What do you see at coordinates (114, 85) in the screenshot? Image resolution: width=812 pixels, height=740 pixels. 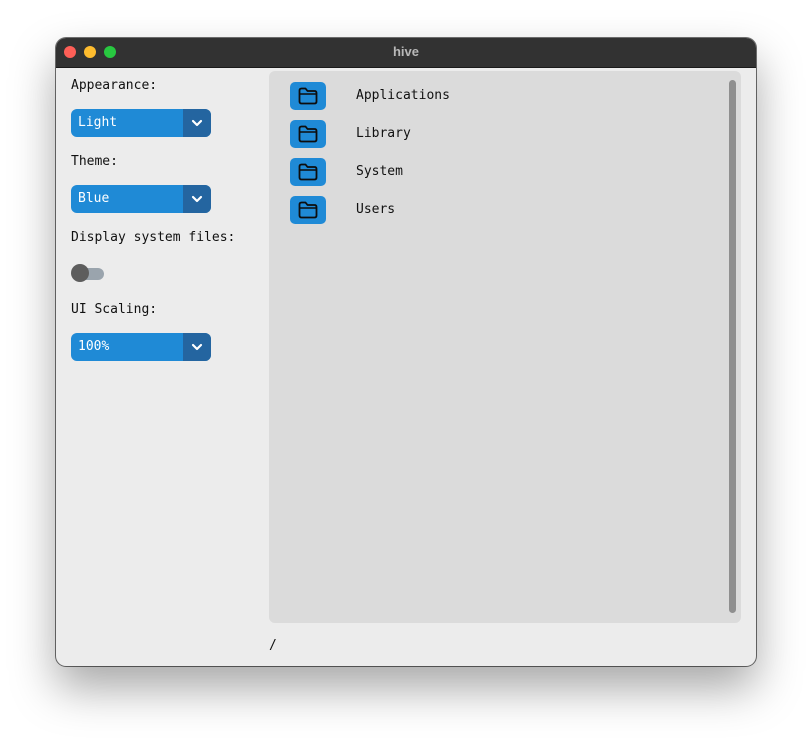 I see `appearance-label: Appearance:` at bounding box center [114, 85].